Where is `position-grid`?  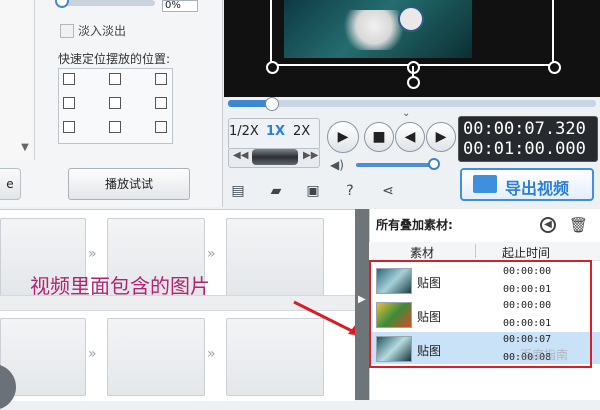 position-grid is located at coordinates (115, 106).